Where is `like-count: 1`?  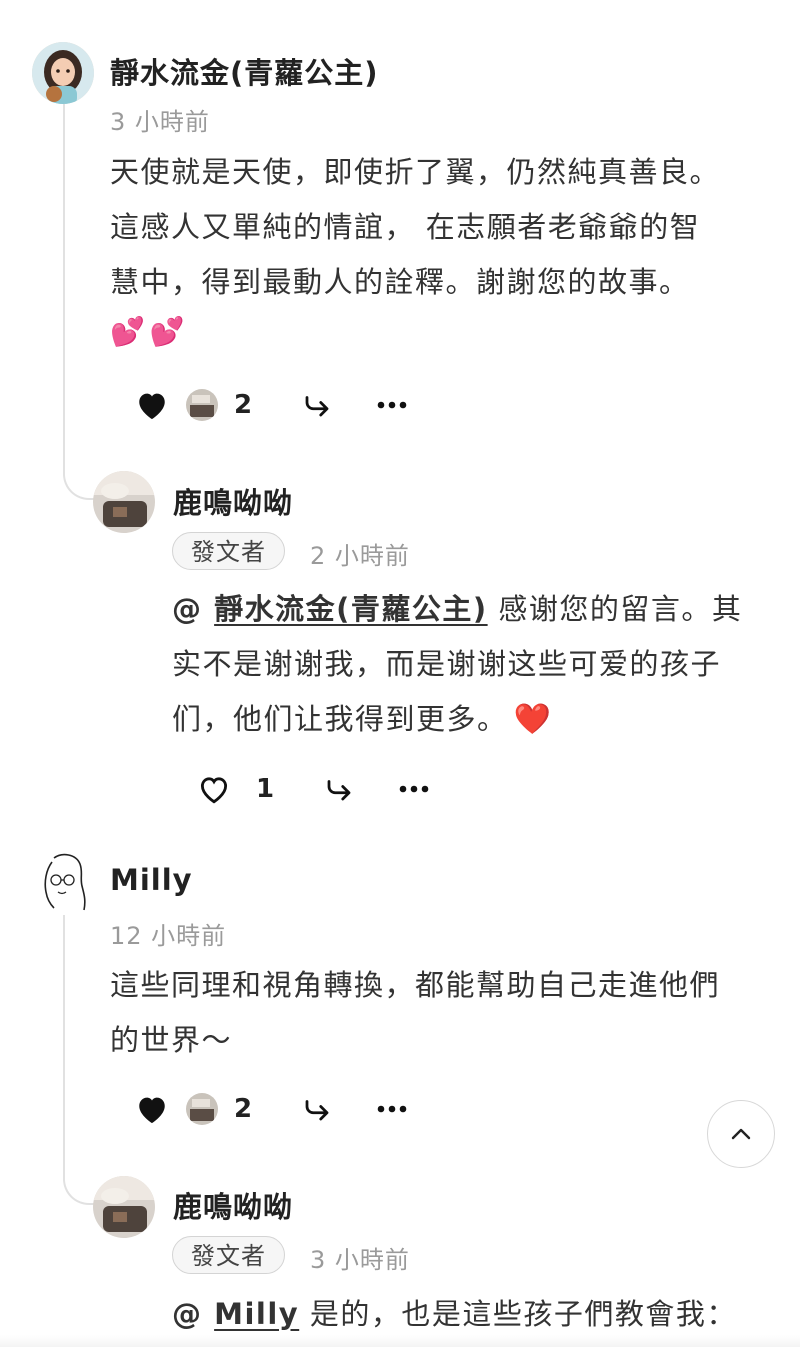
like-count: 1 is located at coordinates (265, 789).